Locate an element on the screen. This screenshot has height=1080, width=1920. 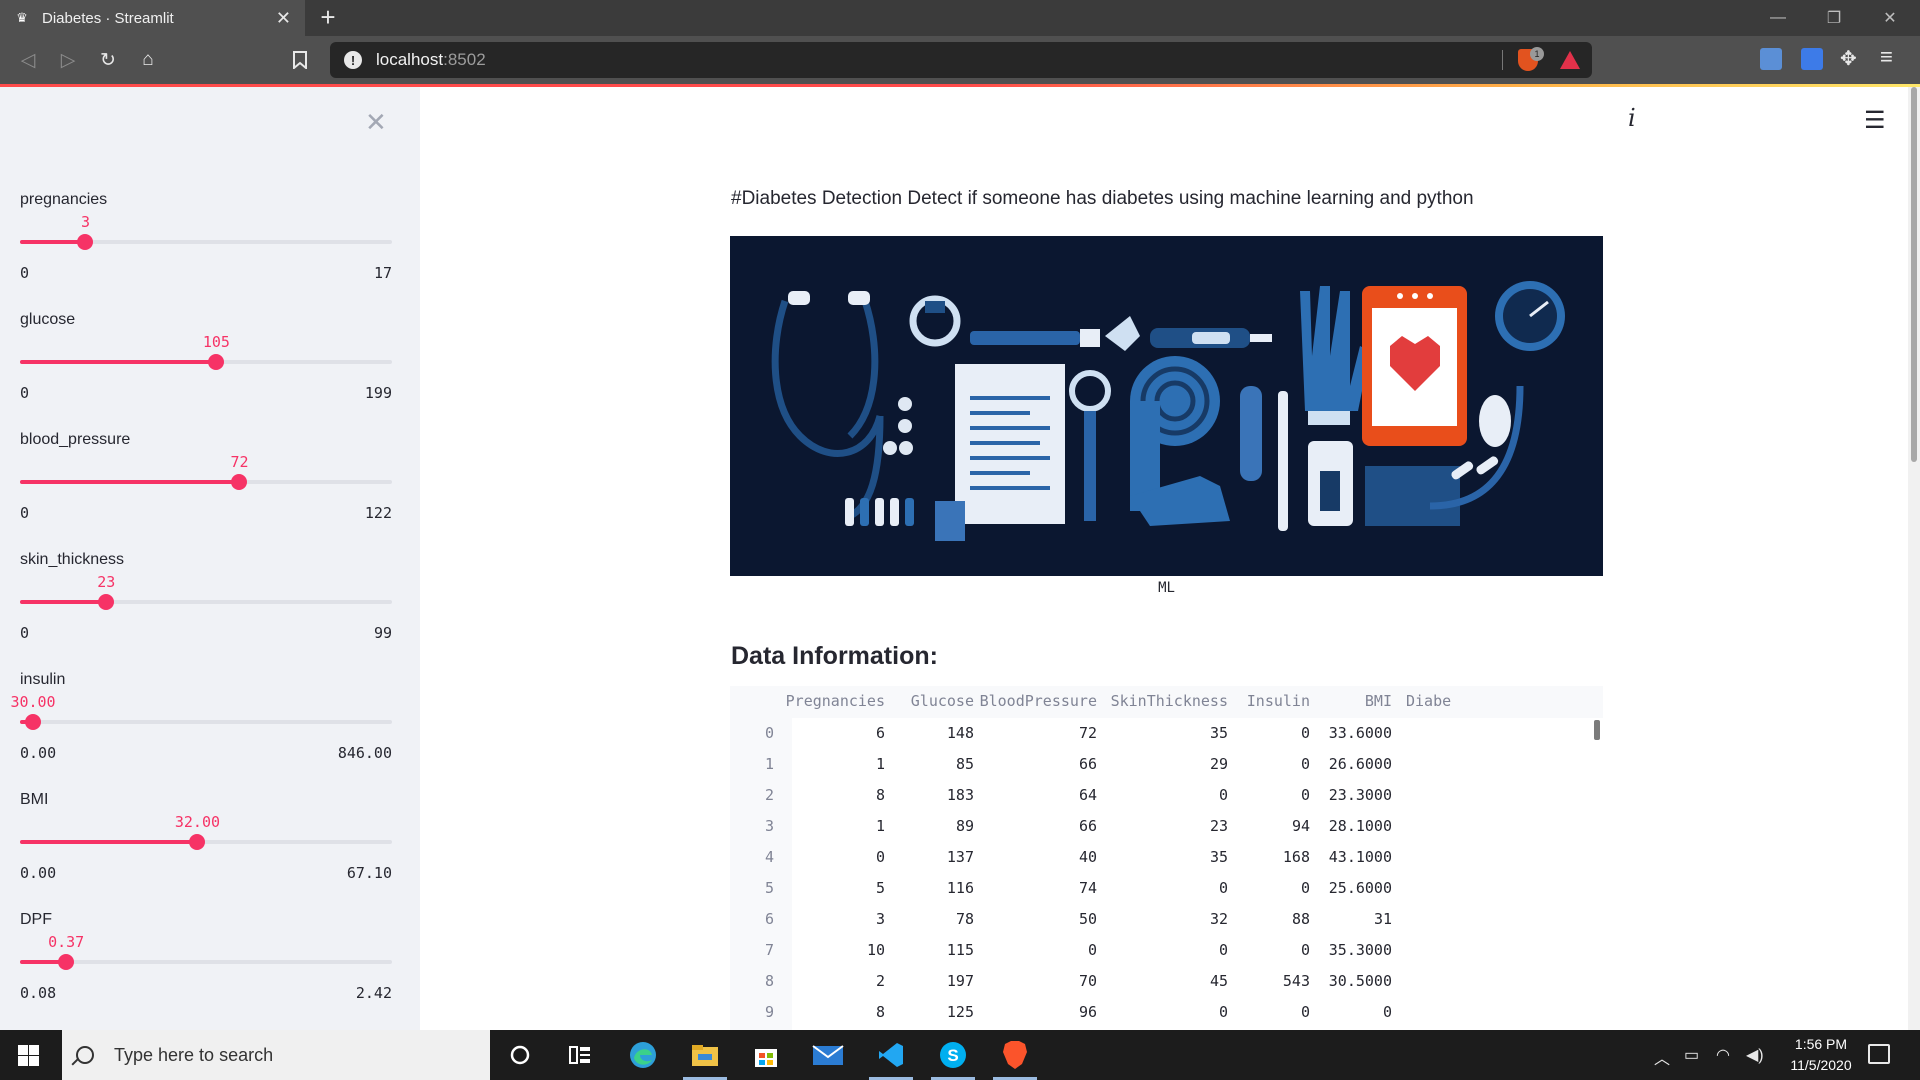
table-cell: 168 is located at coordinates (1270, 857).